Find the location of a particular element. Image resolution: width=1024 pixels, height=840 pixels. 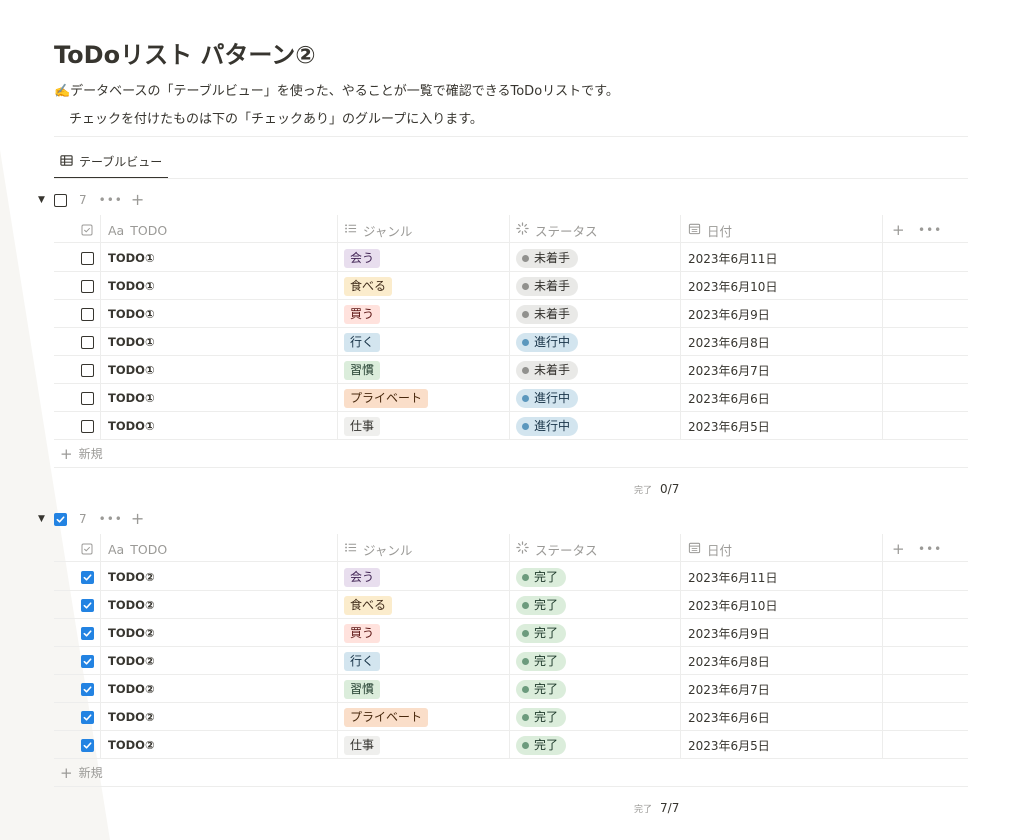

calculation-summary: 完了 7/7 is located at coordinates (656, 808).